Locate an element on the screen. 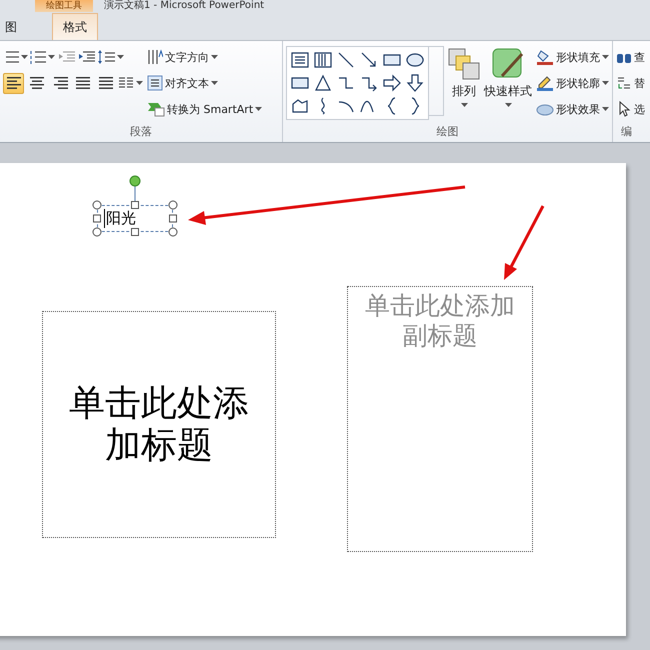 This screenshot has width=650, height=650. group-label: 段落 is located at coordinates (141, 132).